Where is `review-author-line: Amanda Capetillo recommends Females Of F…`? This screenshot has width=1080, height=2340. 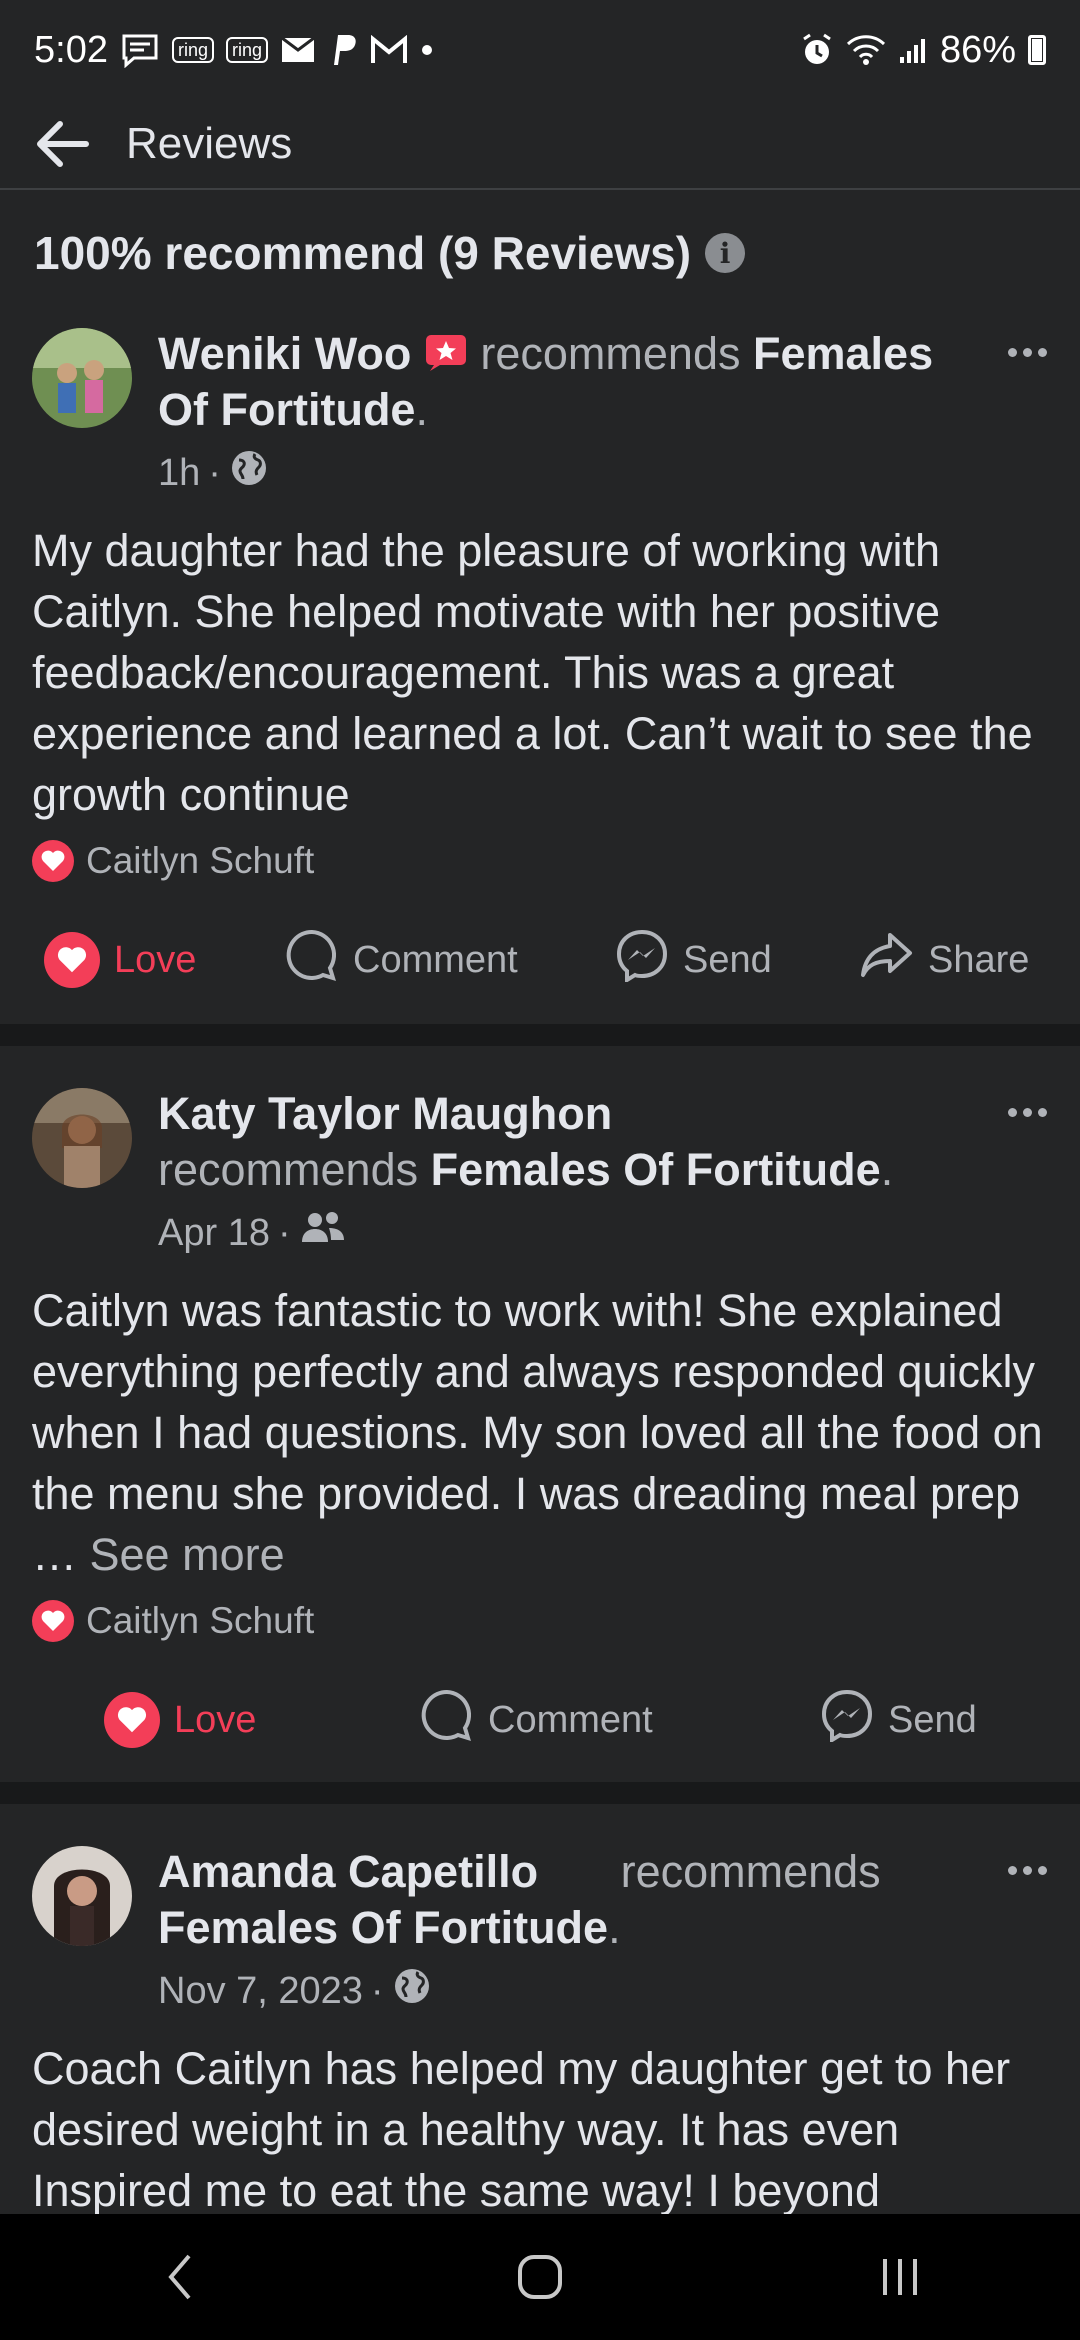 review-author-line: Amanda Capetillo recommends Females Of F… is located at coordinates (519, 1899).